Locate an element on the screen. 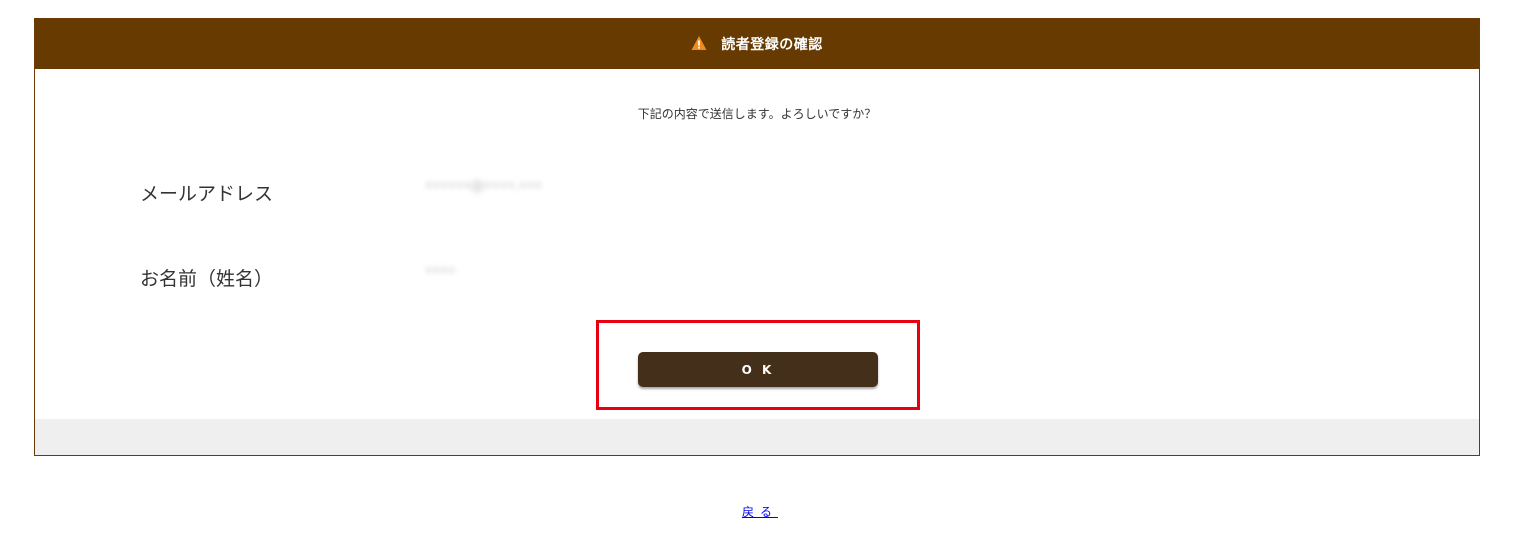 This screenshot has height=540, width=1520. name-label: お名前（姓名） is located at coordinates (207, 279).